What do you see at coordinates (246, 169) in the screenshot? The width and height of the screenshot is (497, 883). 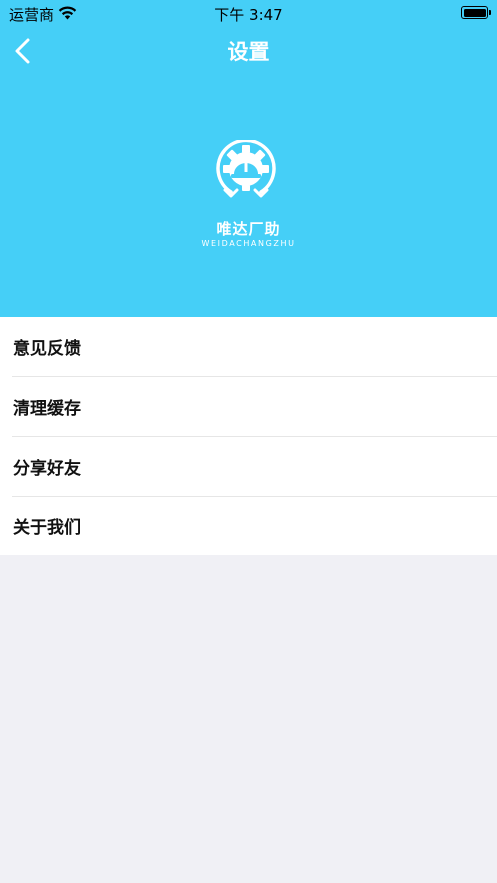 I see `gear-hardhat-wrench-logo` at bounding box center [246, 169].